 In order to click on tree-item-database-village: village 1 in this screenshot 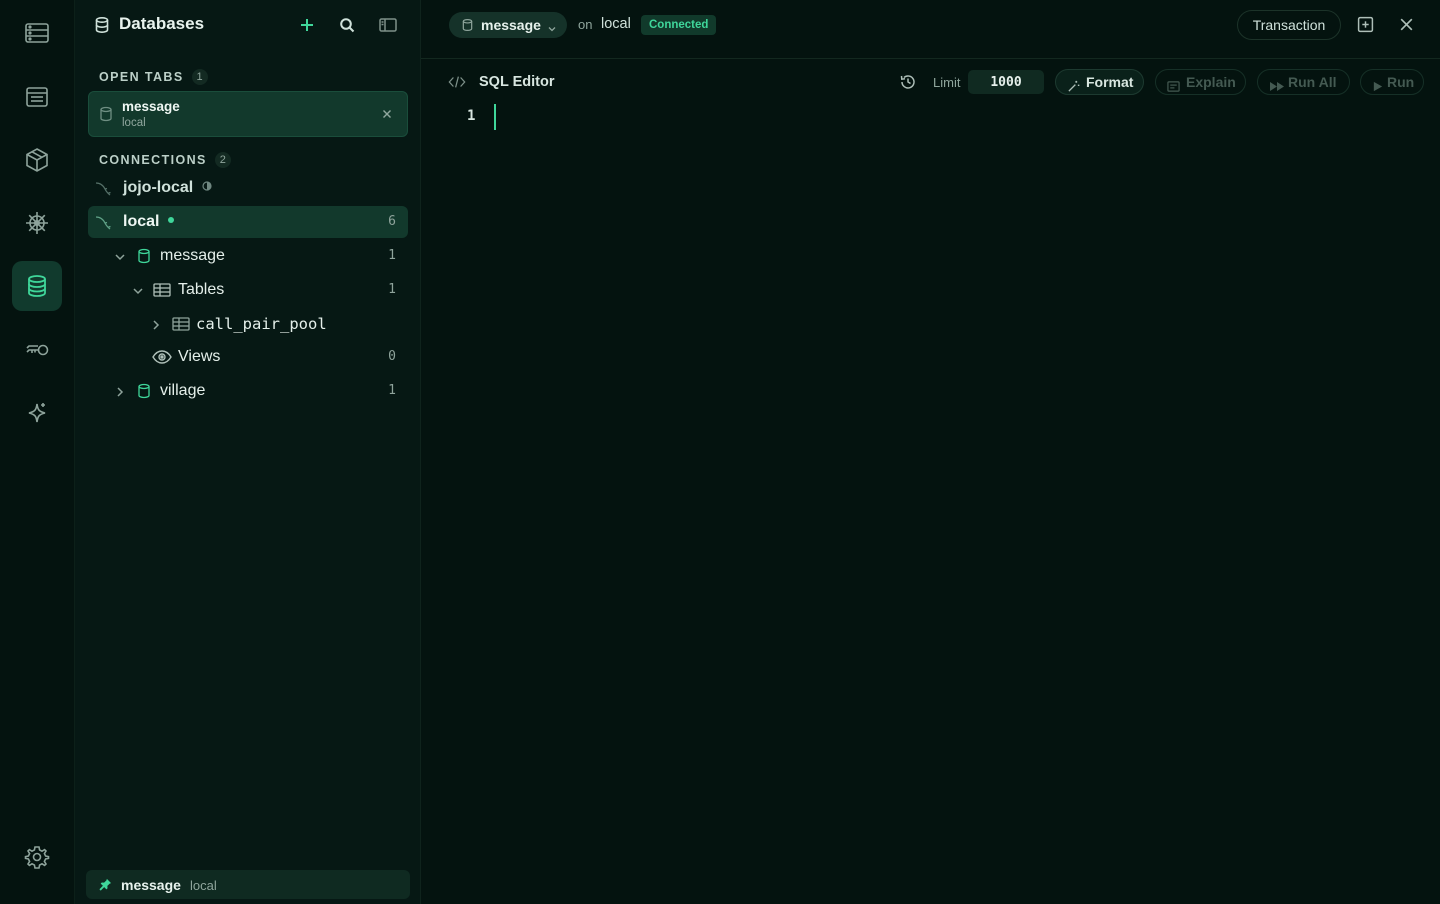, I will do `click(248, 391)`.